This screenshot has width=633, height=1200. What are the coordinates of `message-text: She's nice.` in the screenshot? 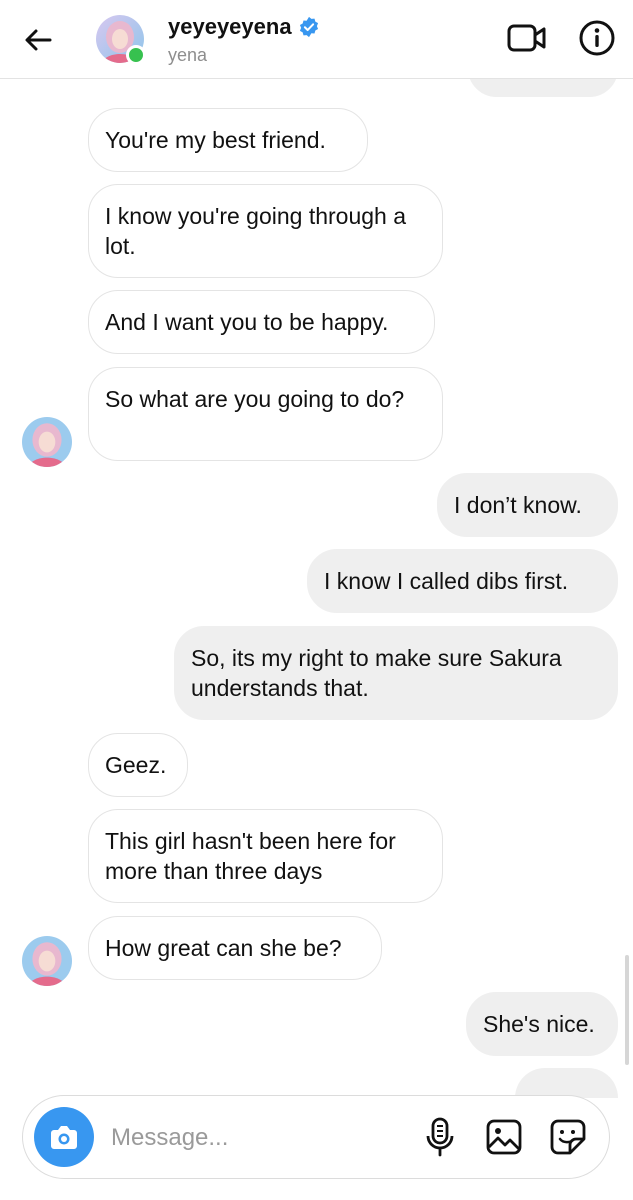 It's located at (539, 1024).